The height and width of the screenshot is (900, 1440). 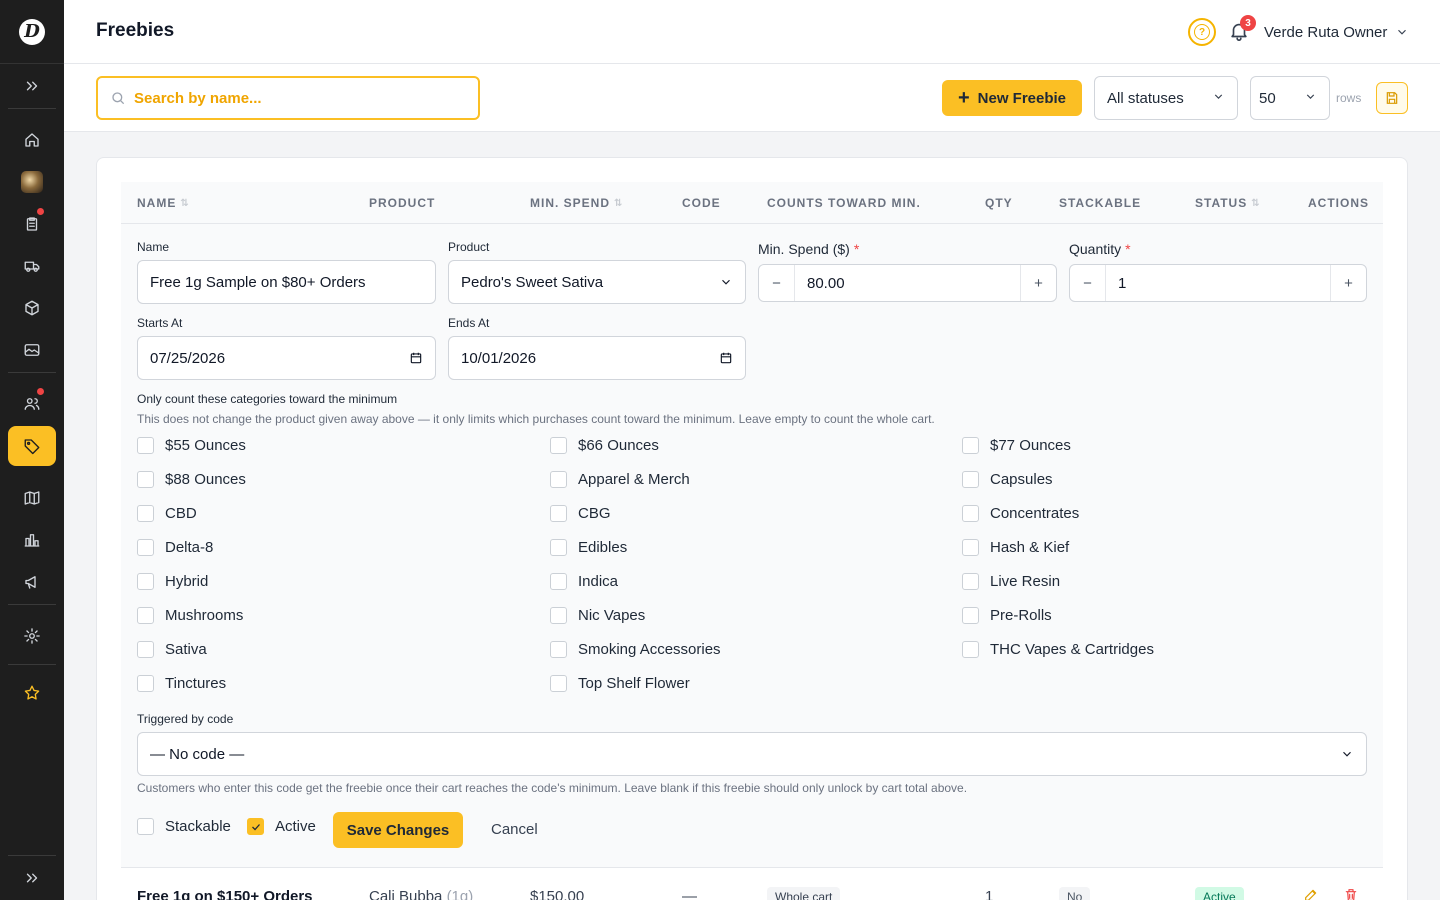 What do you see at coordinates (190, 615) in the screenshot?
I see `category-checkbox: Mushrooms` at bounding box center [190, 615].